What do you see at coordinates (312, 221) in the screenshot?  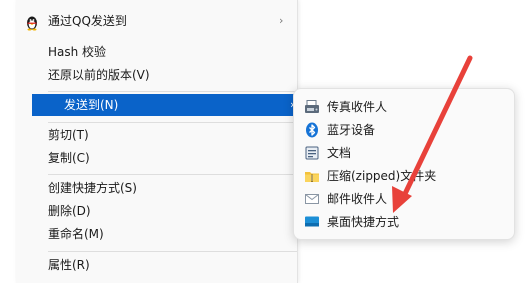 I see `desktop-icon` at bounding box center [312, 221].